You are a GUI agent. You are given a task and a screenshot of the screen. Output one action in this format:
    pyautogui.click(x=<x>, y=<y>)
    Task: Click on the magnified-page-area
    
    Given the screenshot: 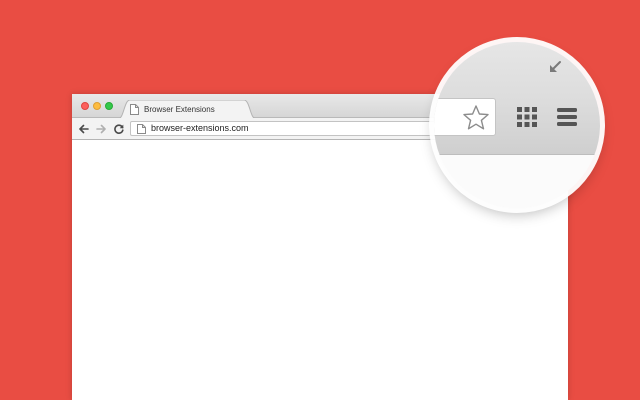 What is the action you would take?
    pyautogui.click(x=517, y=181)
    